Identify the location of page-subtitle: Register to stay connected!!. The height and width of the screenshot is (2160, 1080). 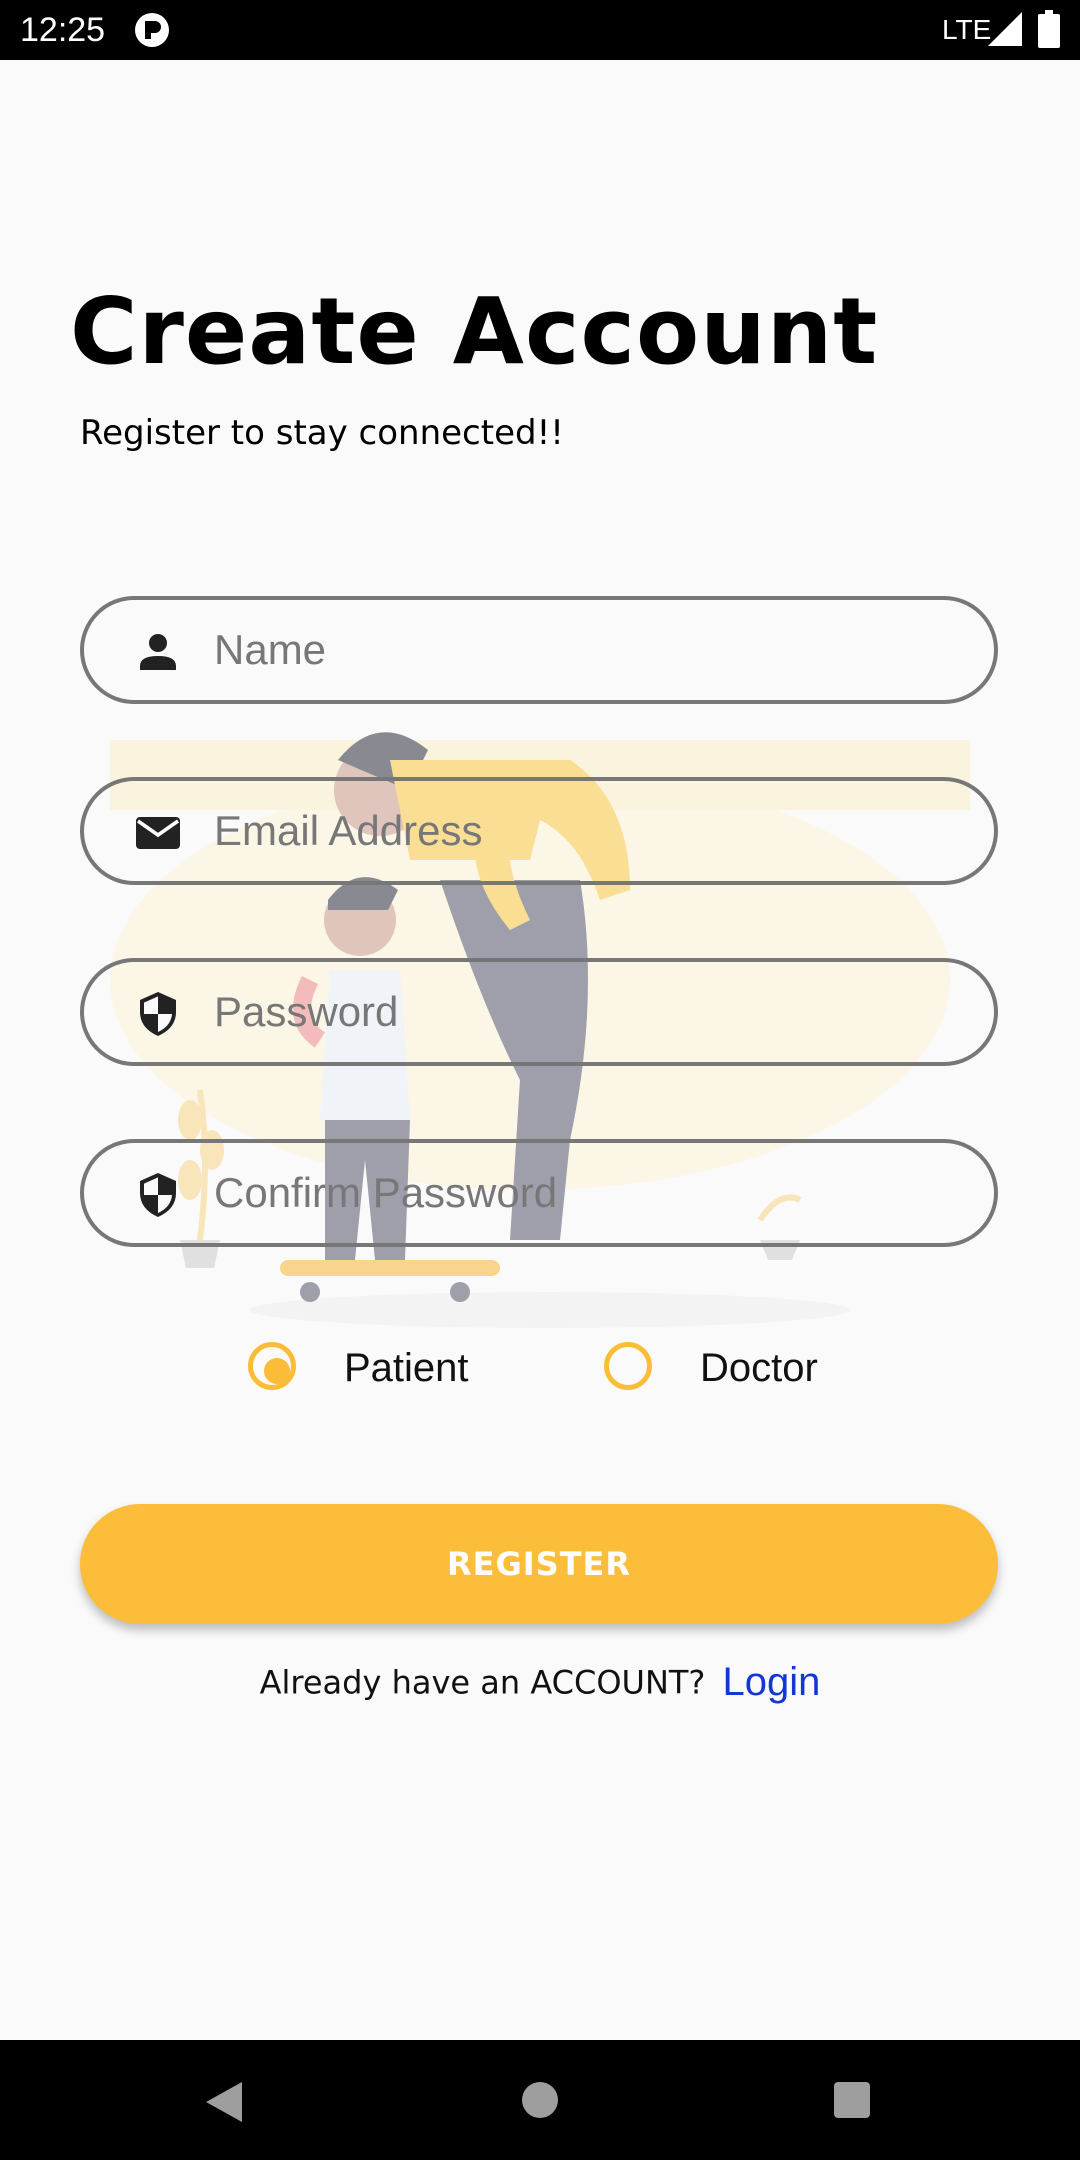
(322, 433).